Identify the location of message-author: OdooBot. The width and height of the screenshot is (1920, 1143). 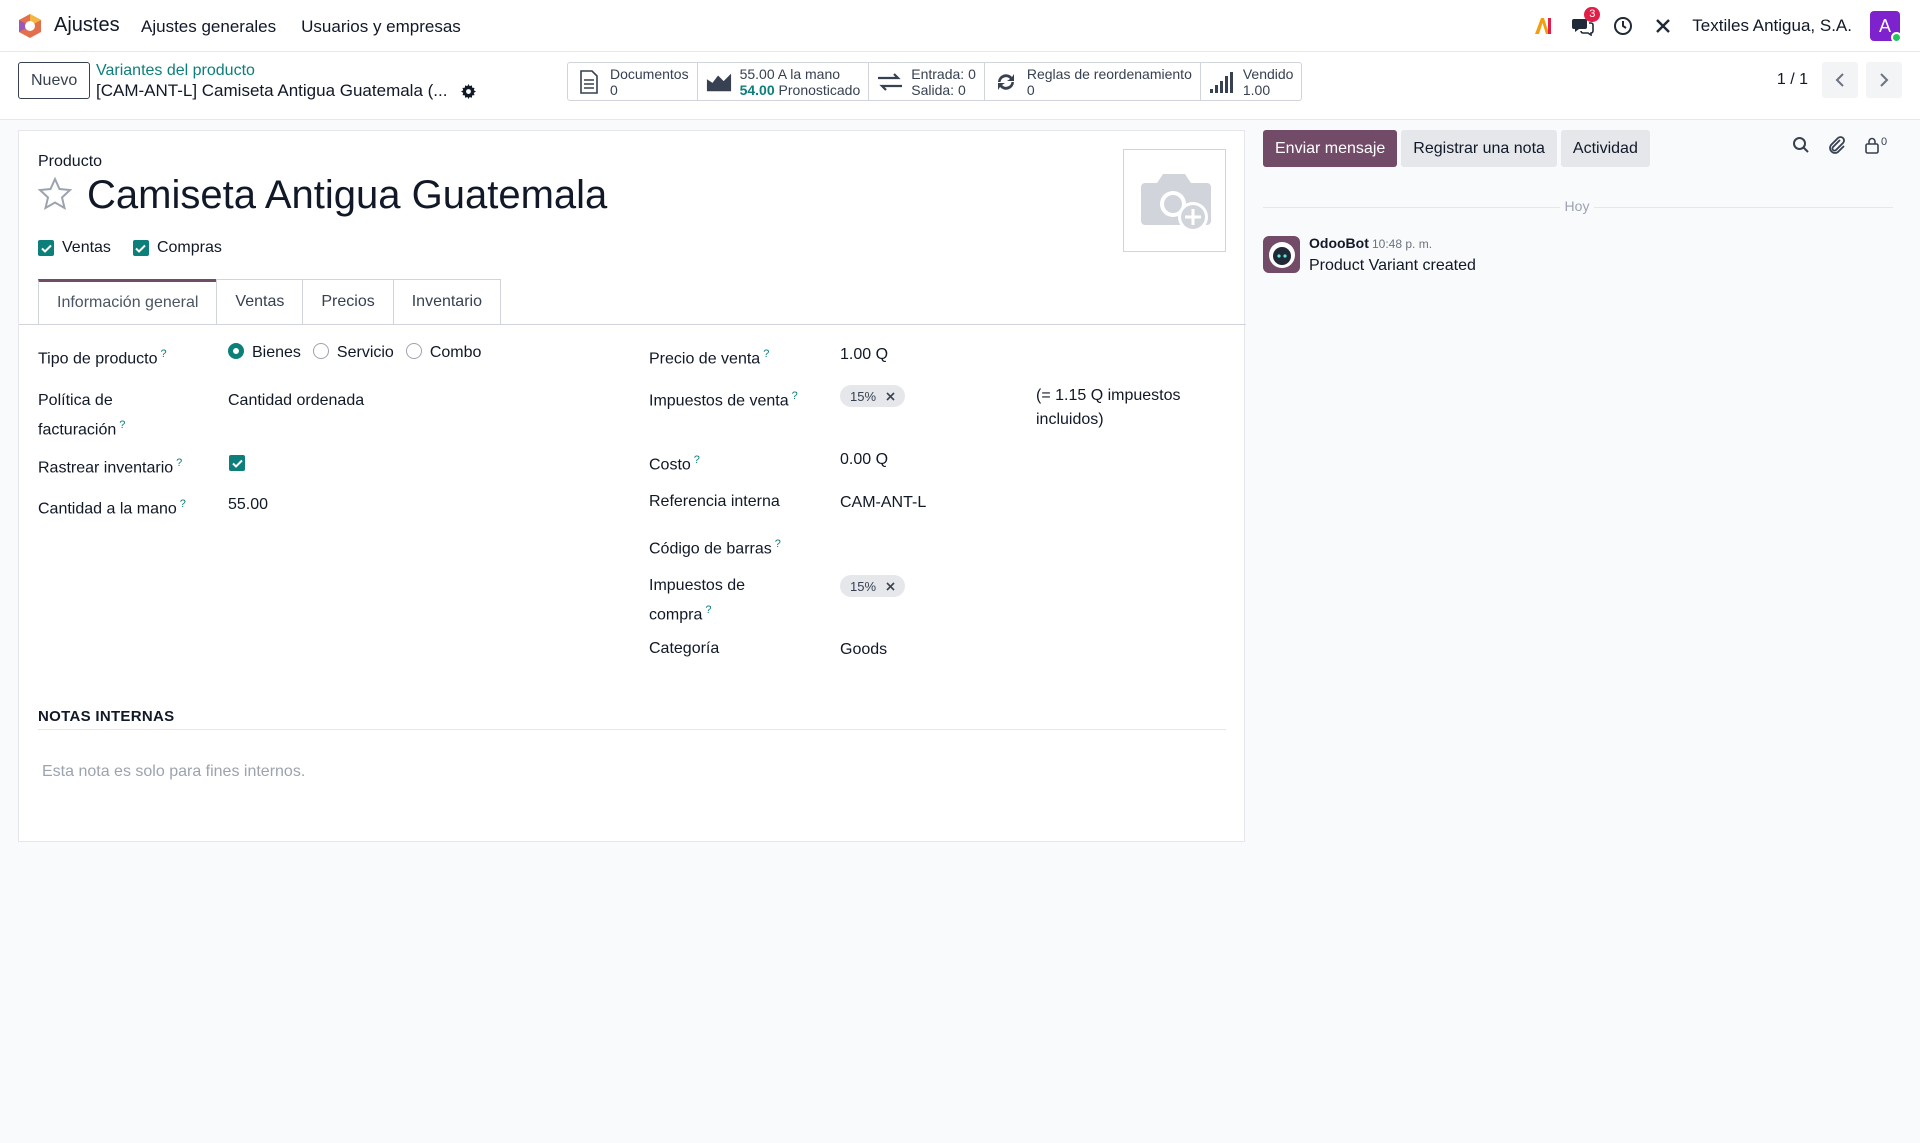
(1339, 243).